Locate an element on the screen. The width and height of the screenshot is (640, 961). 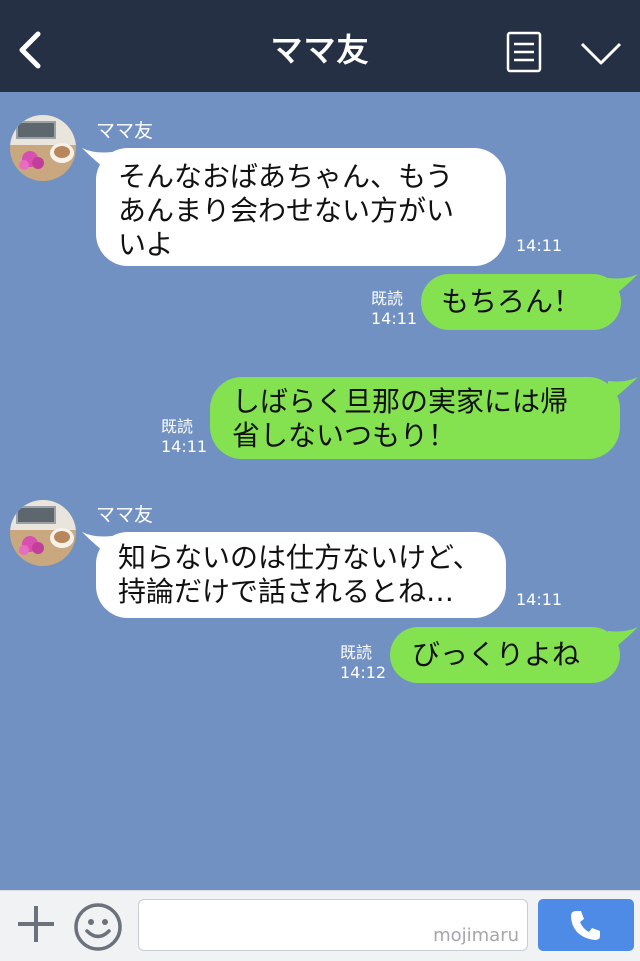
phone-icon is located at coordinates (585, 925).